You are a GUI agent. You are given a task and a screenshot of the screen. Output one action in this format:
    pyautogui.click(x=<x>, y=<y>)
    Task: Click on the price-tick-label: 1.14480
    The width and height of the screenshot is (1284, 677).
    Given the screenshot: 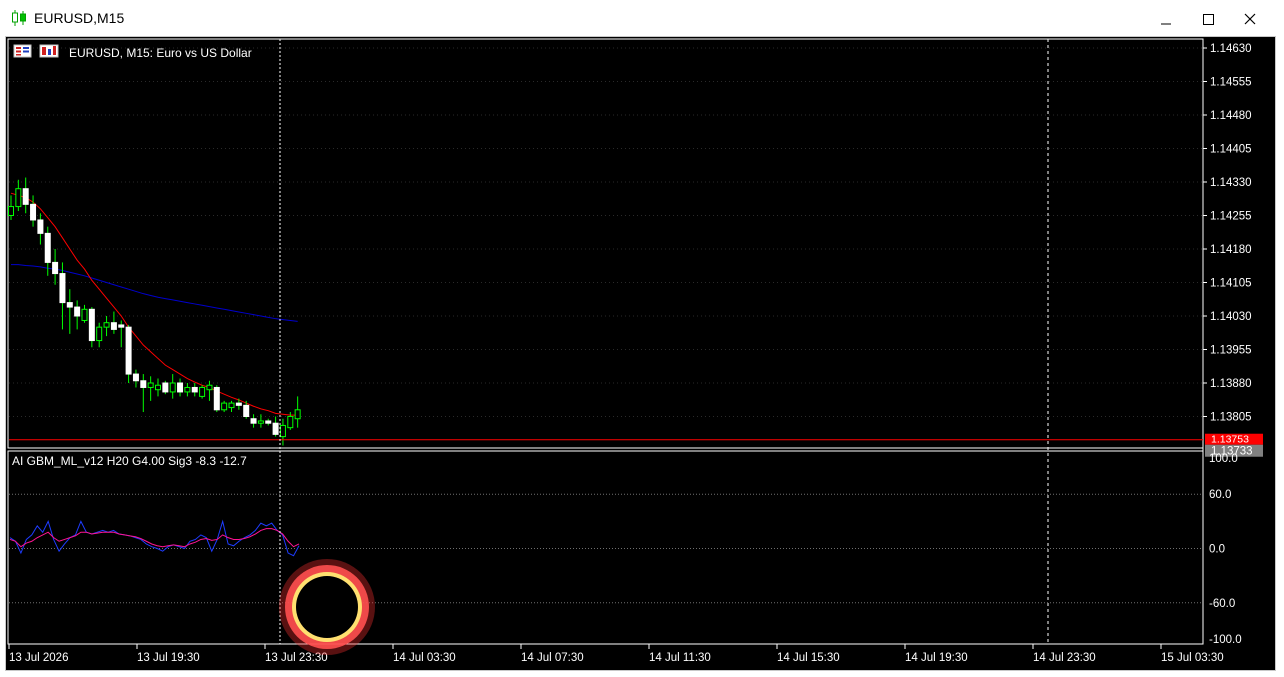 What is the action you would take?
    pyautogui.click(x=1231, y=116)
    